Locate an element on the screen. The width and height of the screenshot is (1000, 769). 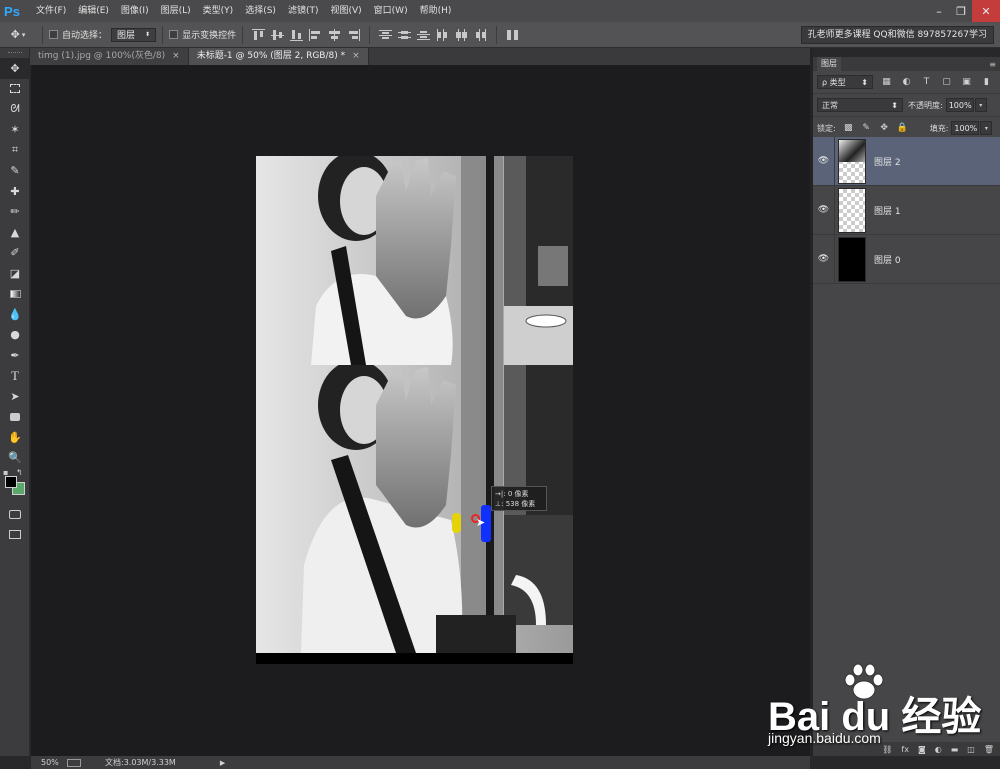
crop-tool-icon: ⌗ is located at coordinates (15, 150).